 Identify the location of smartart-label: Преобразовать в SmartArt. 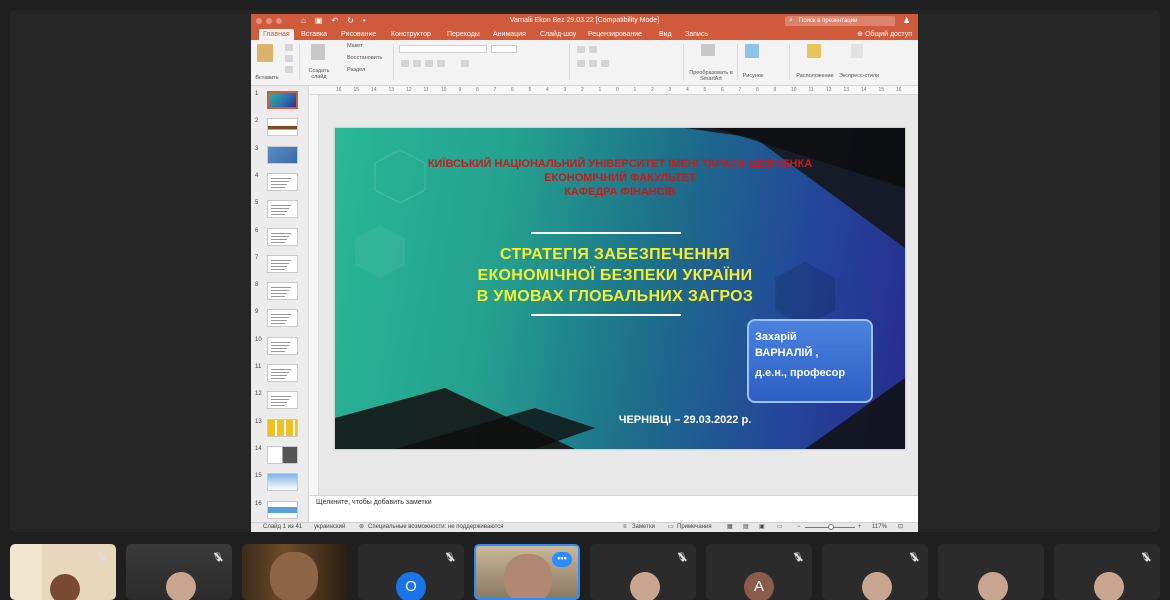
(711, 76).